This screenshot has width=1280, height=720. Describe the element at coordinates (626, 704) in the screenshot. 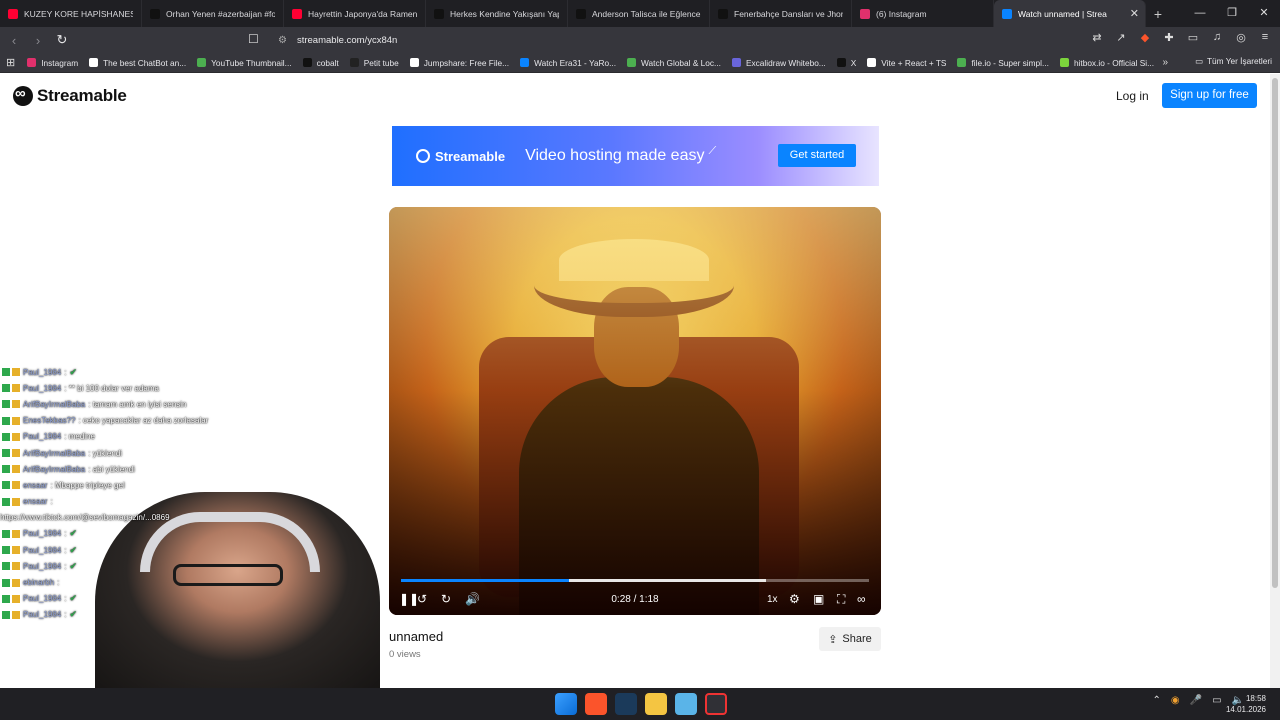

I see `steam-icon` at that location.